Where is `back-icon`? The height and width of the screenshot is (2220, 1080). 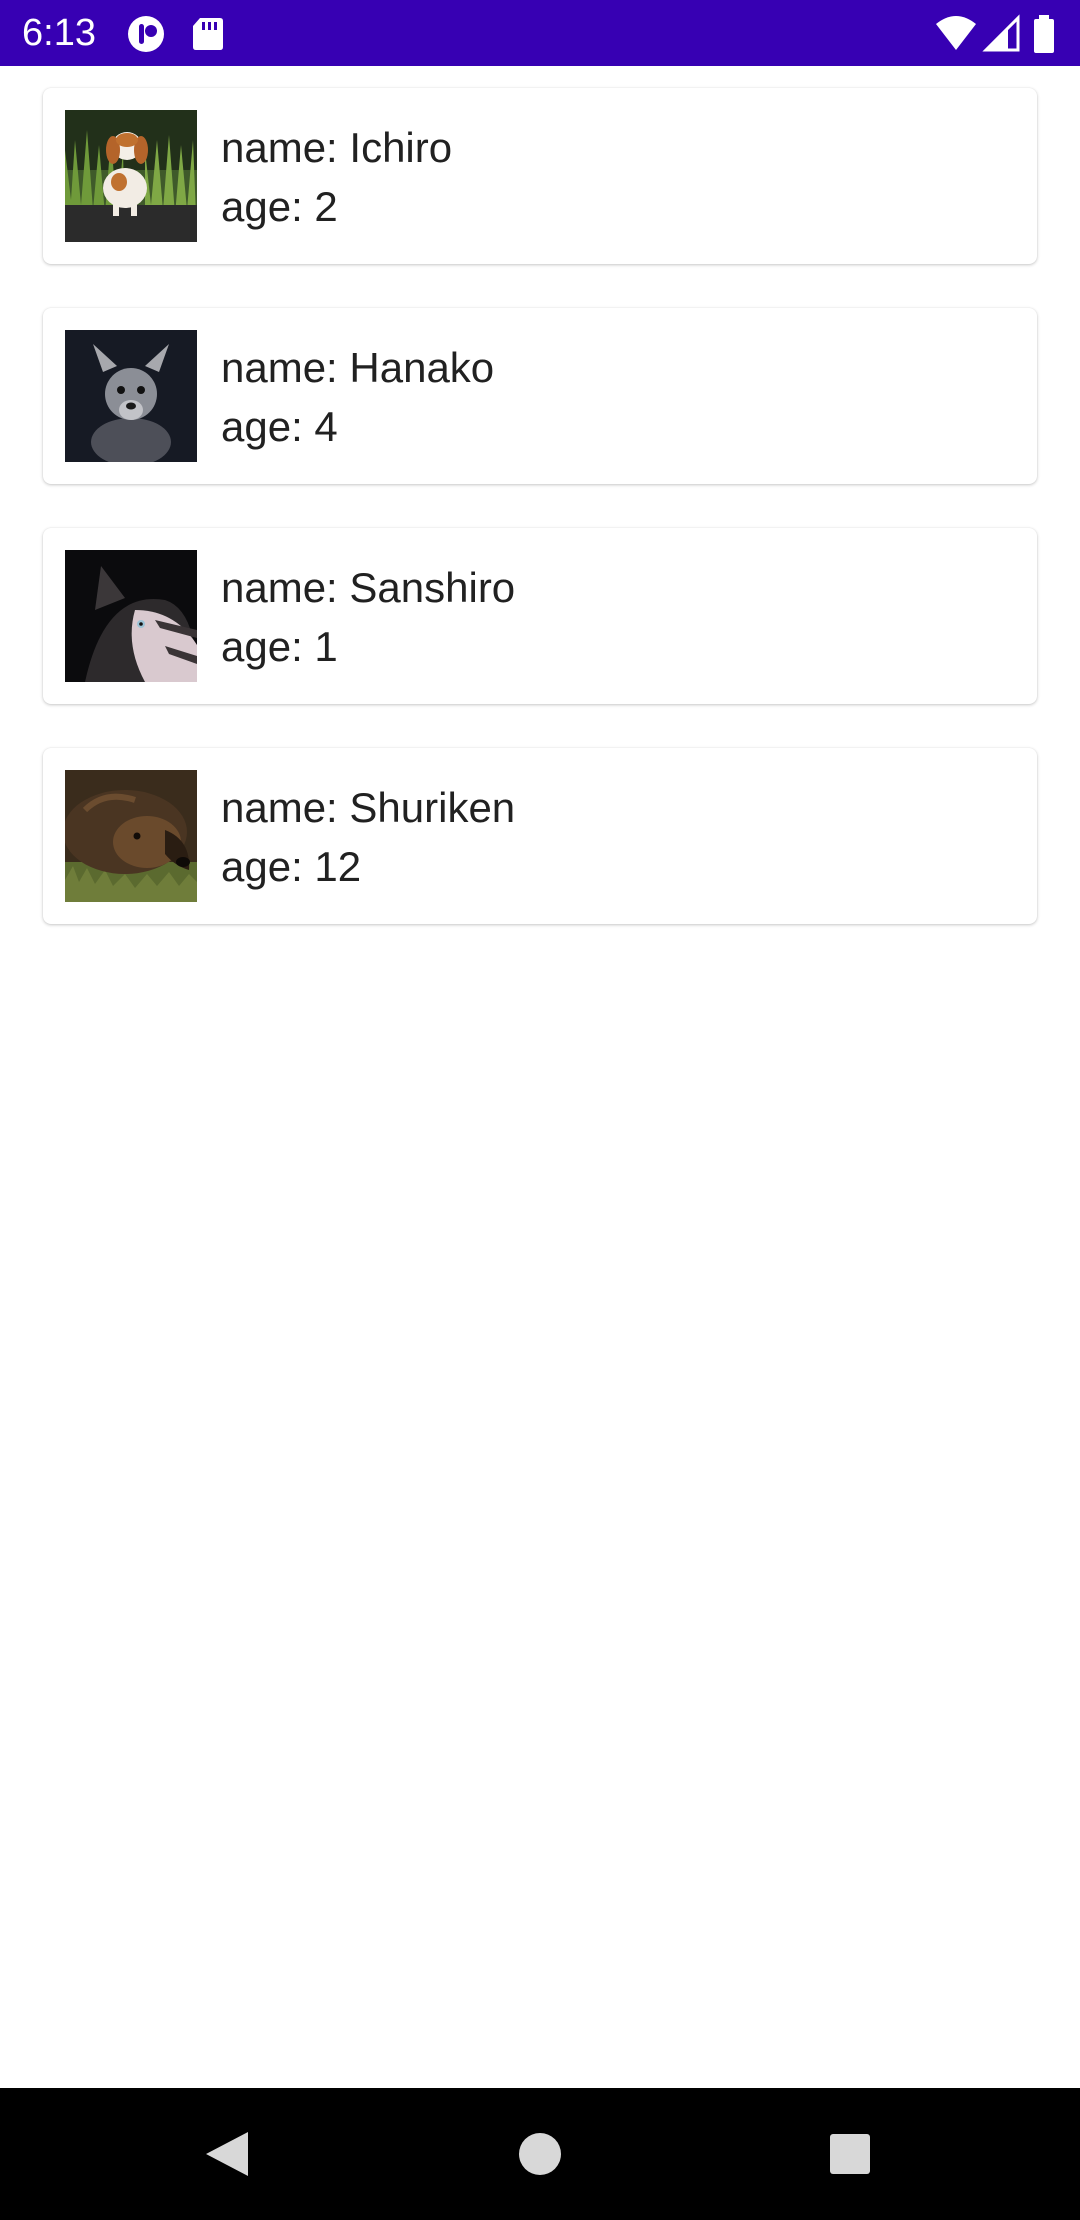 back-icon is located at coordinates (226, 2154).